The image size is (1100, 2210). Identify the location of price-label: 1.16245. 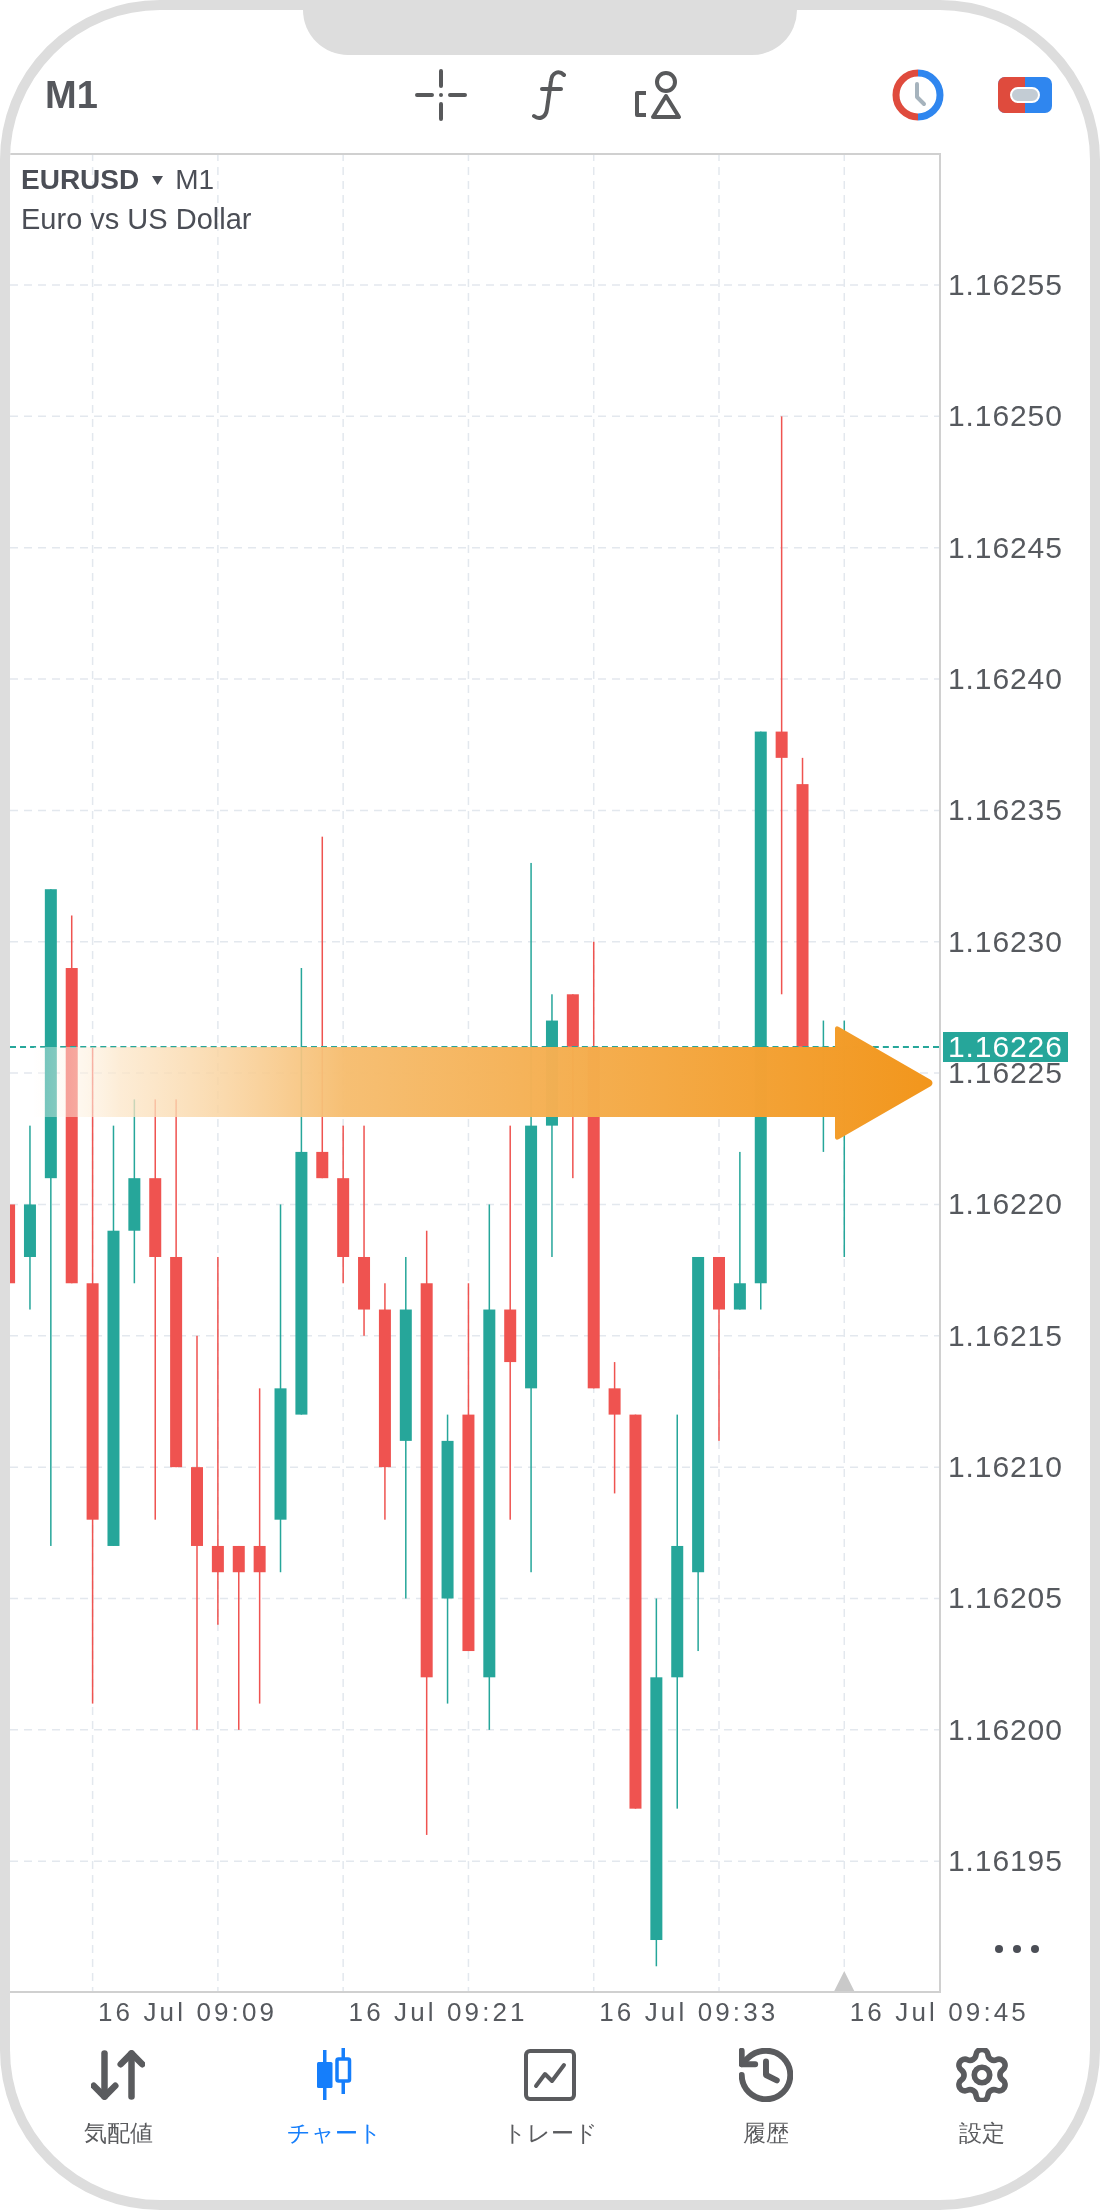
(1005, 547).